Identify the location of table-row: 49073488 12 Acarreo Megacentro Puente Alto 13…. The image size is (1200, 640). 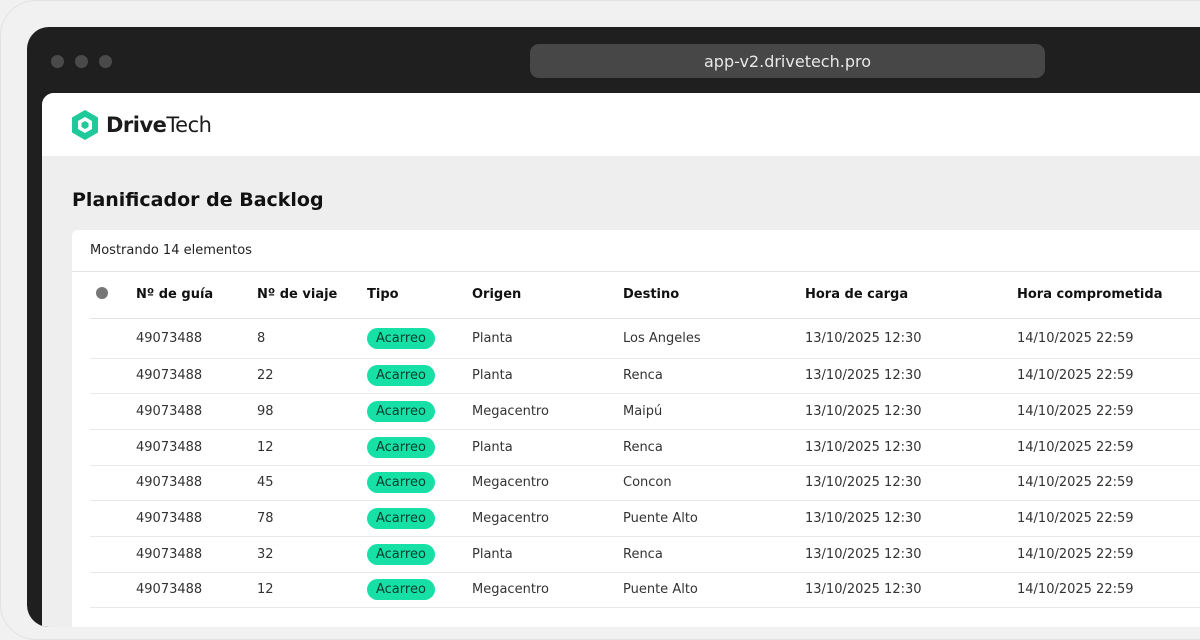
(645, 590).